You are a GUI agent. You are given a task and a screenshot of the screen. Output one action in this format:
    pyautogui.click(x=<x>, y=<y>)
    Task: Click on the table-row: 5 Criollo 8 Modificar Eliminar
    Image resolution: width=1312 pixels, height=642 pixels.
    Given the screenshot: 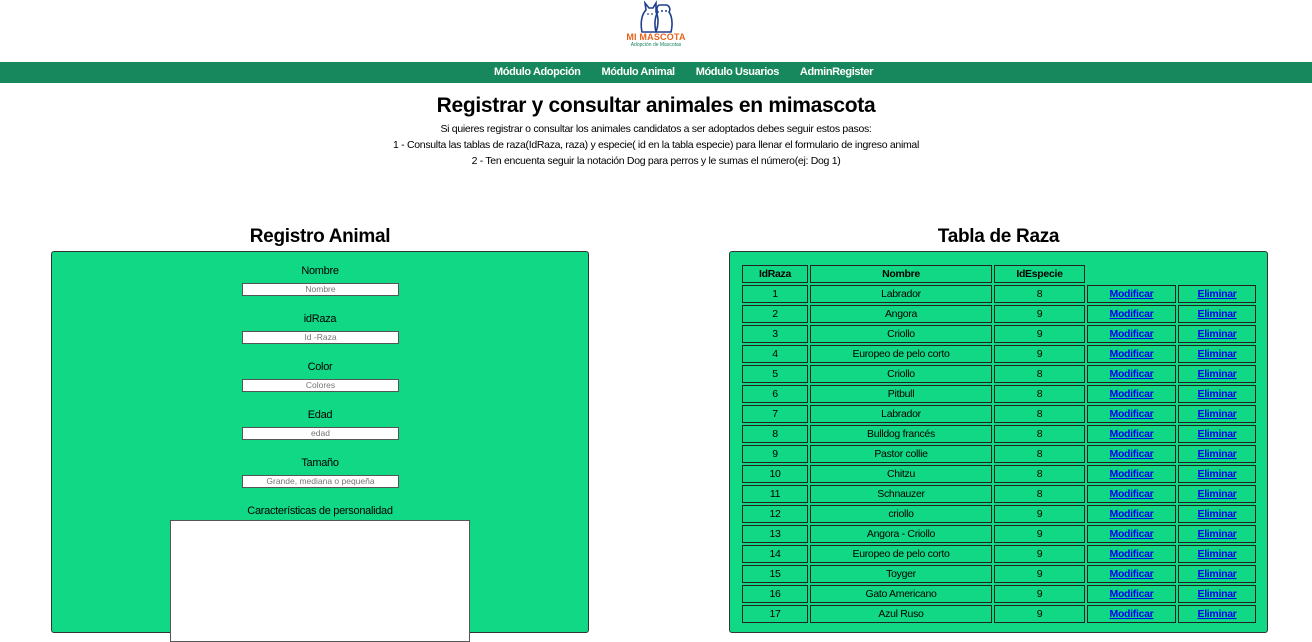 What is the action you would take?
    pyautogui.click(x=999, y=374)
    